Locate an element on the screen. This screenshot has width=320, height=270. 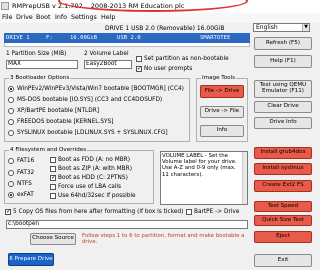
drive-col-bus: USB 2.0 is located at coordinates (129, 38).